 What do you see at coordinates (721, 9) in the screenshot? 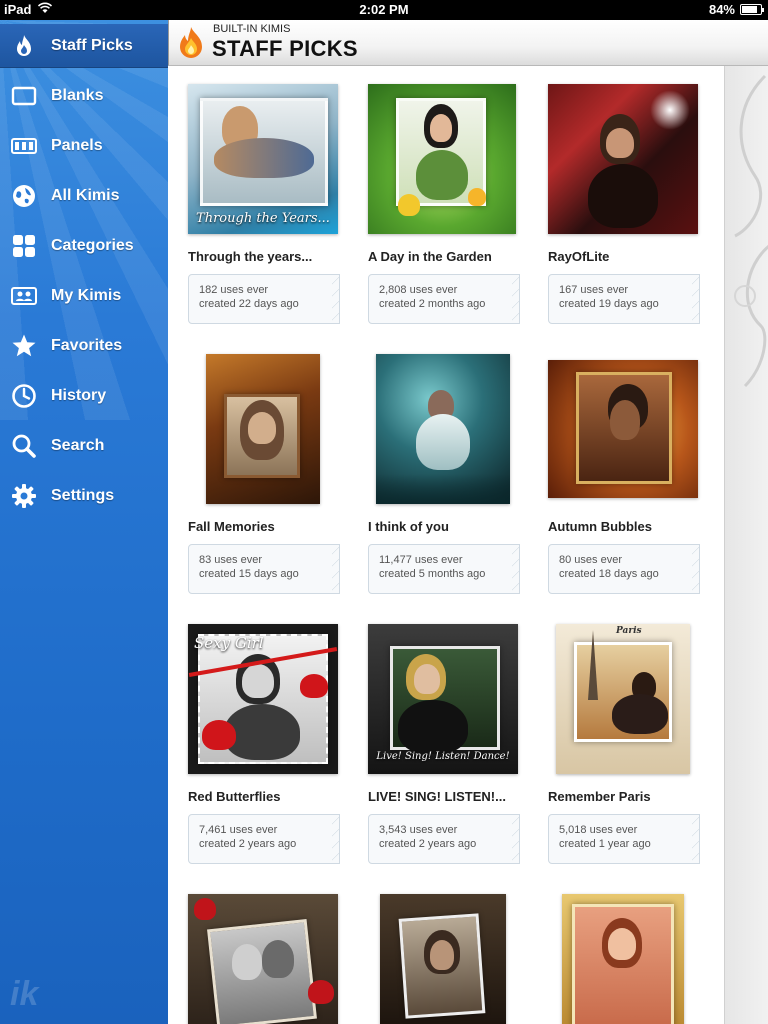
I see `battery-percent: 84%` at bounding box center [721, 9].